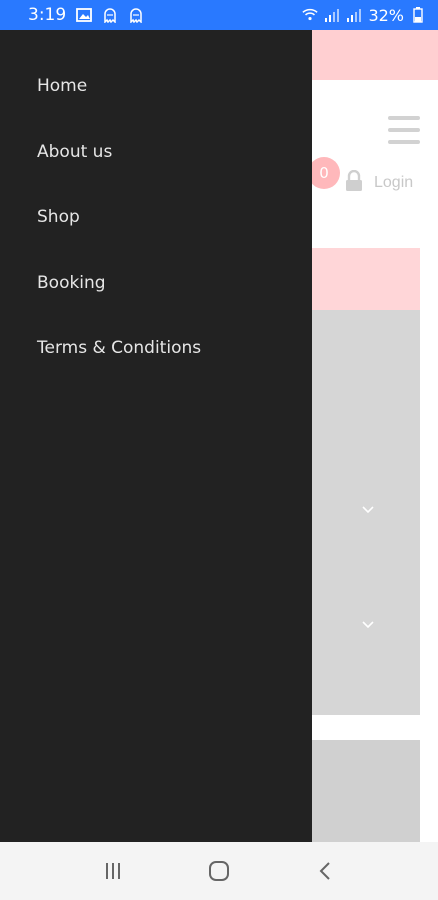 The height and width of the screenshot is (900, 438). What do you see at coordinates (62, 86) in the screenshot?
I see `drawer-item-label: Home` at bounding box center [62, 86].